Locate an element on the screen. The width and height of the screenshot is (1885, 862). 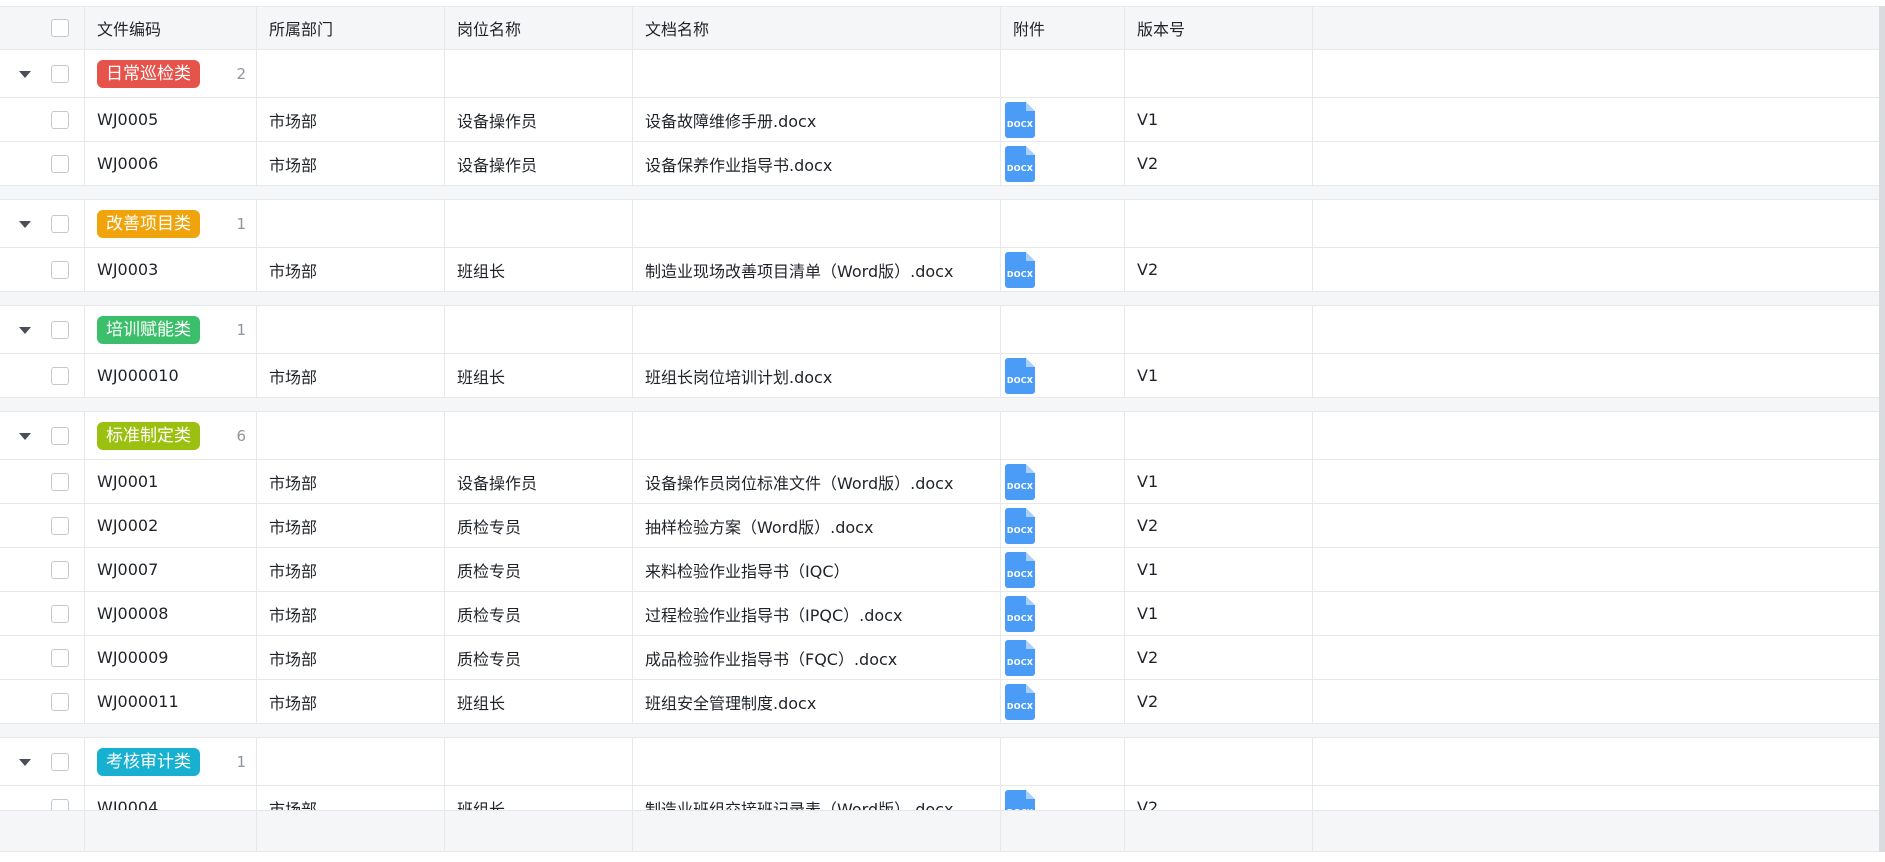
group-header-row: 标准制定类 6 is located at coordinates (942, 436).